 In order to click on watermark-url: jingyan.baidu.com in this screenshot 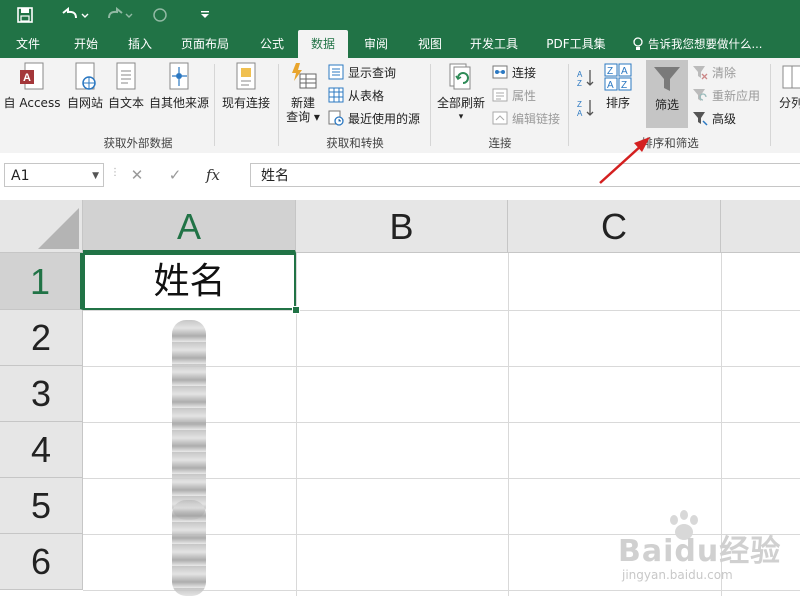, I will do `click(677, 575)`.